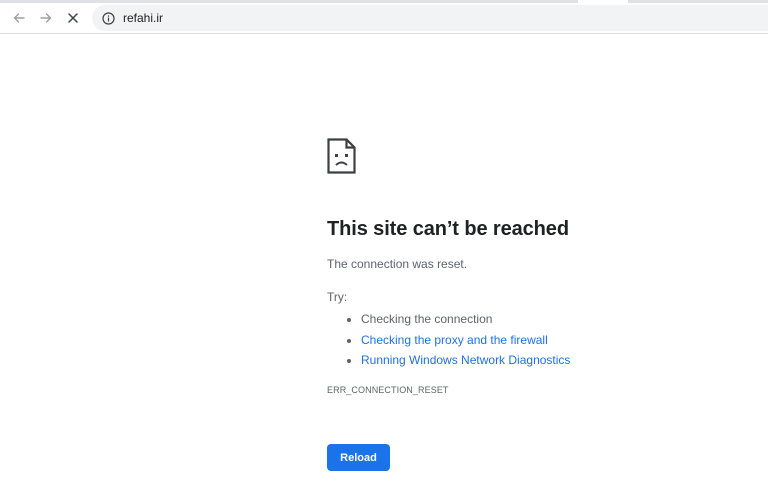 The width and height of the screenshot is (768, 498). I want to click on info-icon, so click(108, 18).